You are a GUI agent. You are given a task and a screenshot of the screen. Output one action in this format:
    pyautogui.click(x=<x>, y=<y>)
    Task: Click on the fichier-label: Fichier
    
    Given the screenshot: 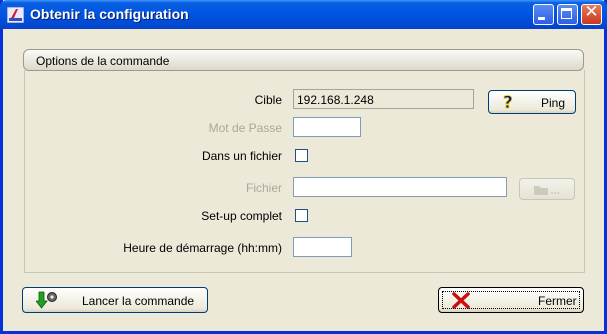 What is the action you would take?
    pyautogui.click(x=263, y=188)
    